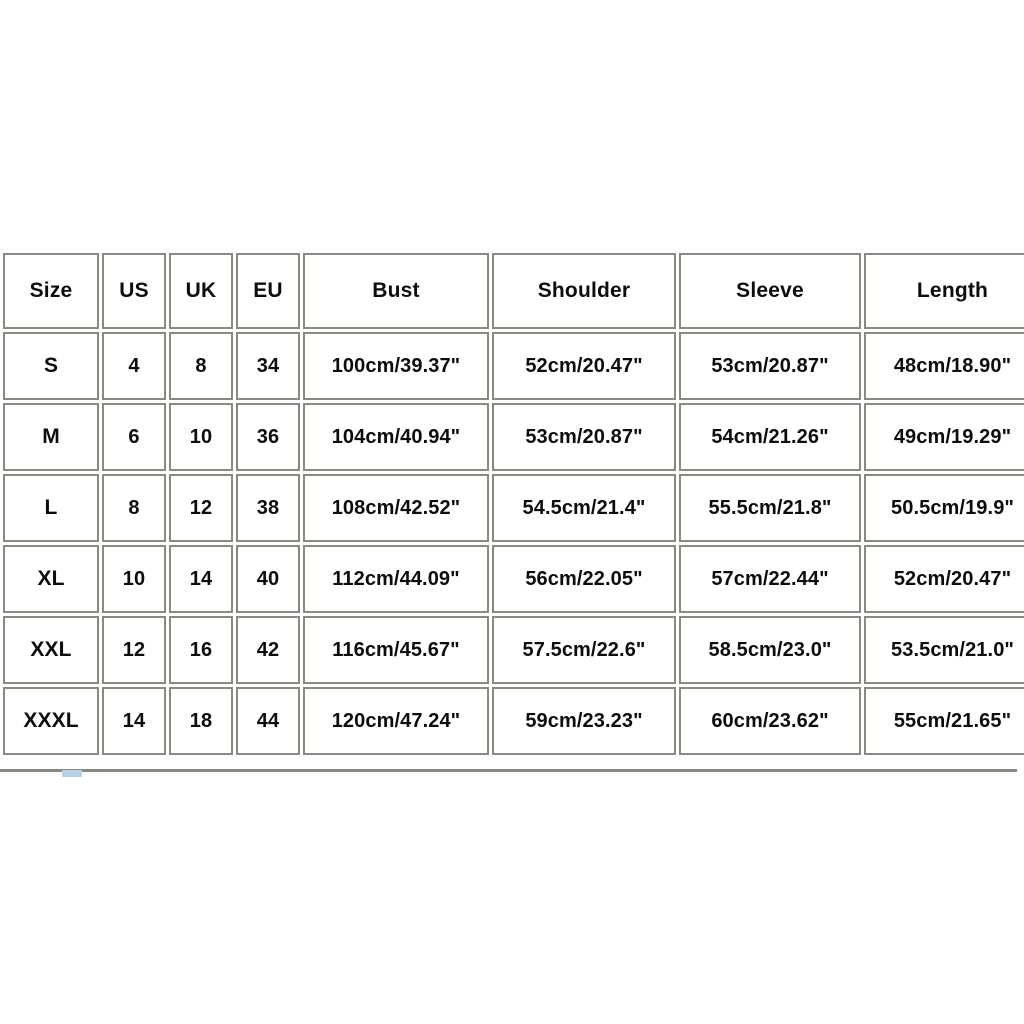  What do you see at coordinates (51, 437) in the screenshot?
I see `cell-size: M` at bounding box center [51, 437].